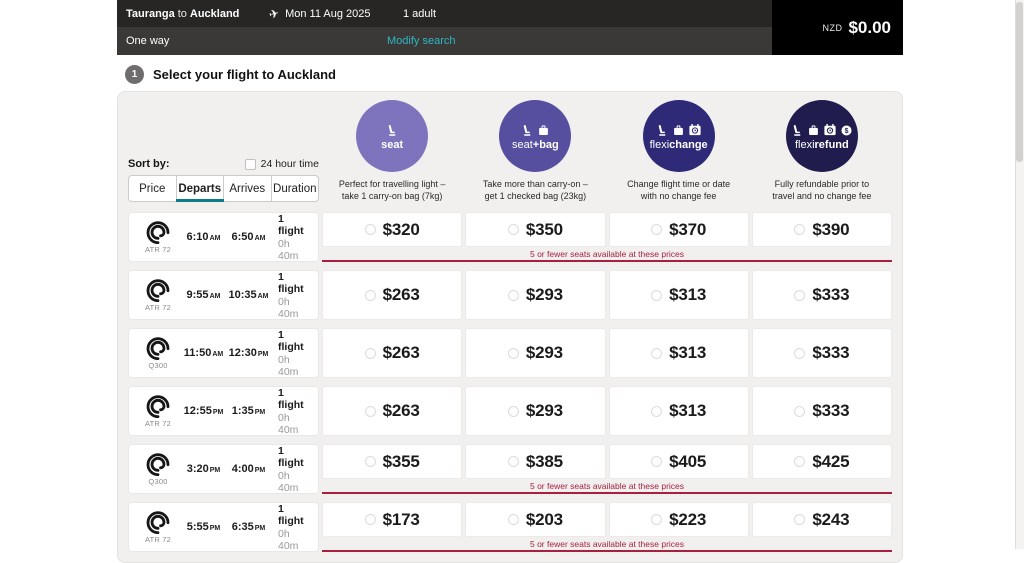 Image resolution: width=1024 pixels, height=563 pixels. Describe the element at coordinates (678, 462) in the screenshot. I see `fare-price-option-flexichange: $405` at that location.